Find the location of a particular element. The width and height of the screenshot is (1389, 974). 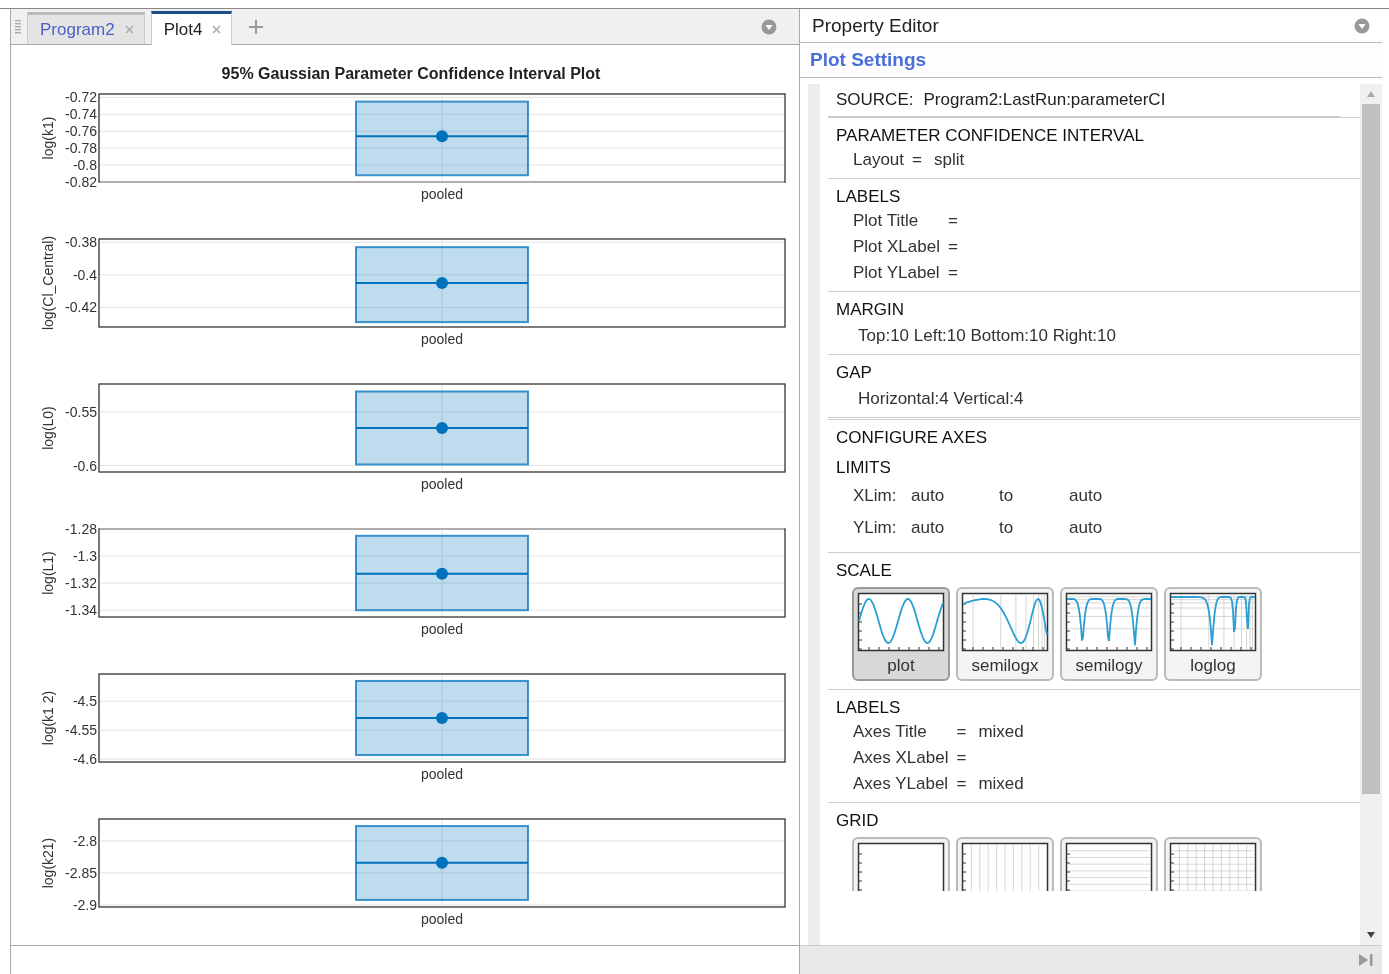

field-label: Axes XLabel is located at coordinates (901, 758).